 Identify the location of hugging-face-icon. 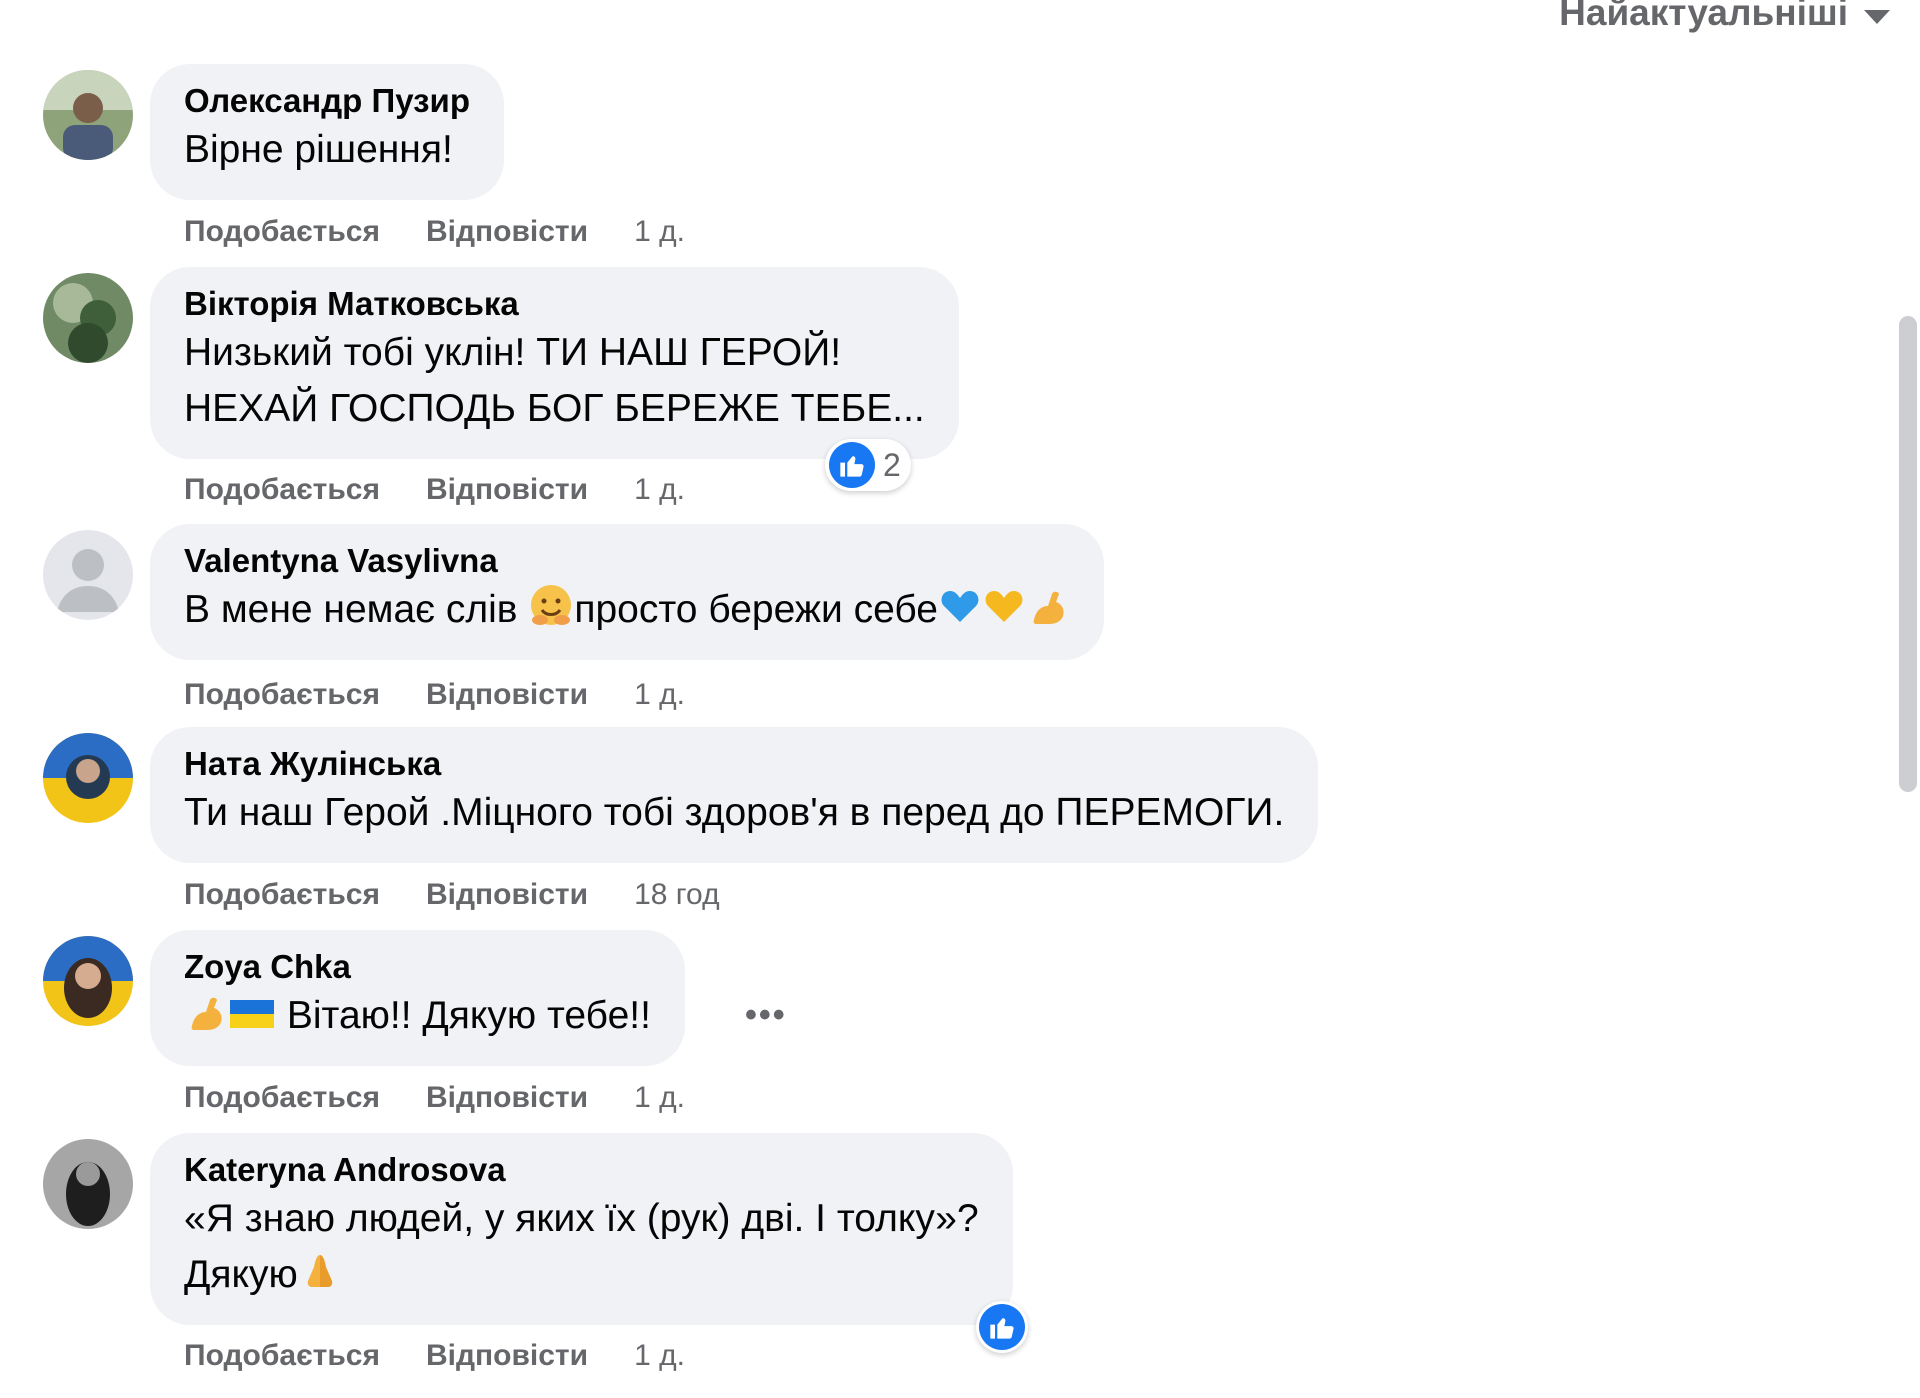
(551, 605).